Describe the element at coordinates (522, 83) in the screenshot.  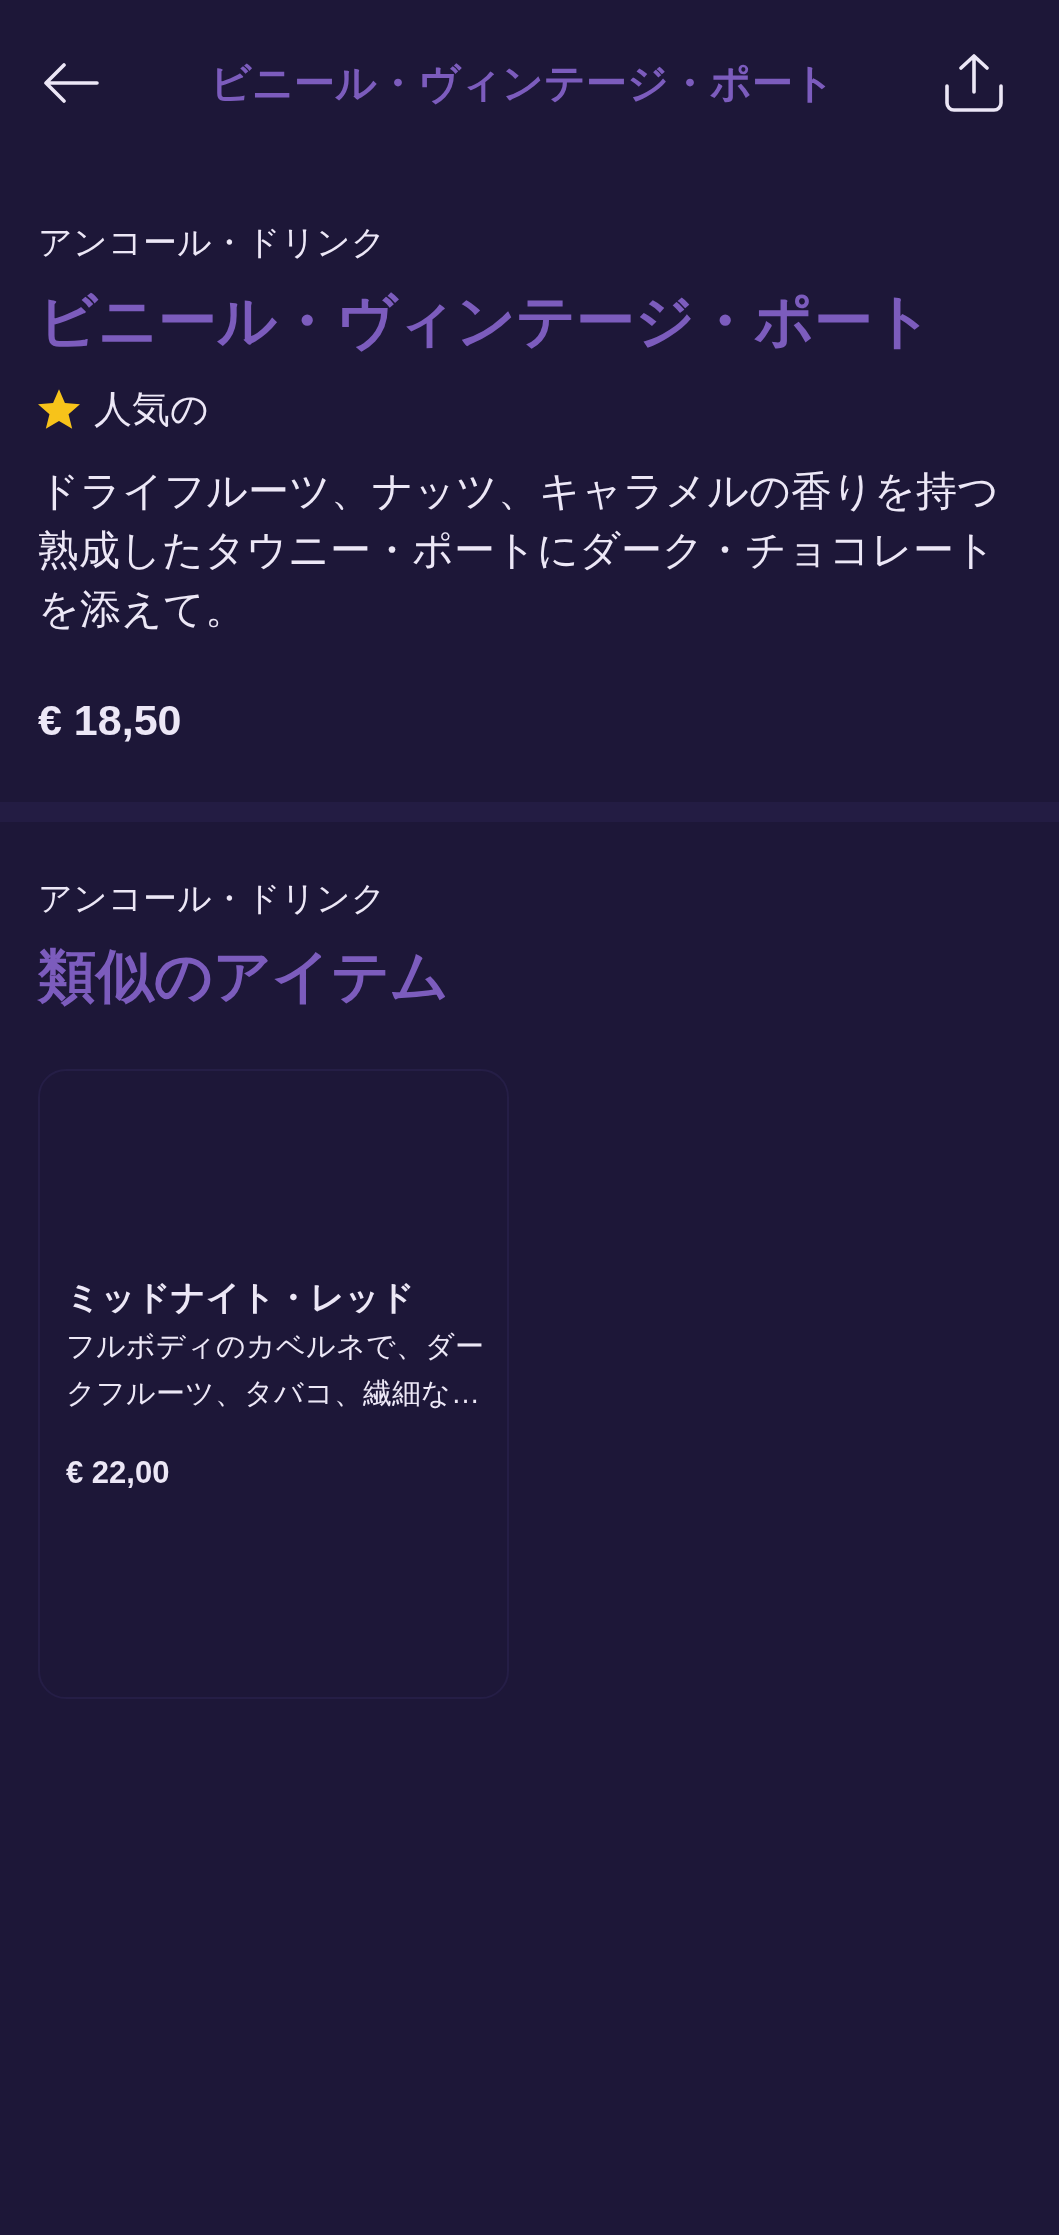
I see `header-title: ビニール・ヴィンテージ・ポート` at that location.